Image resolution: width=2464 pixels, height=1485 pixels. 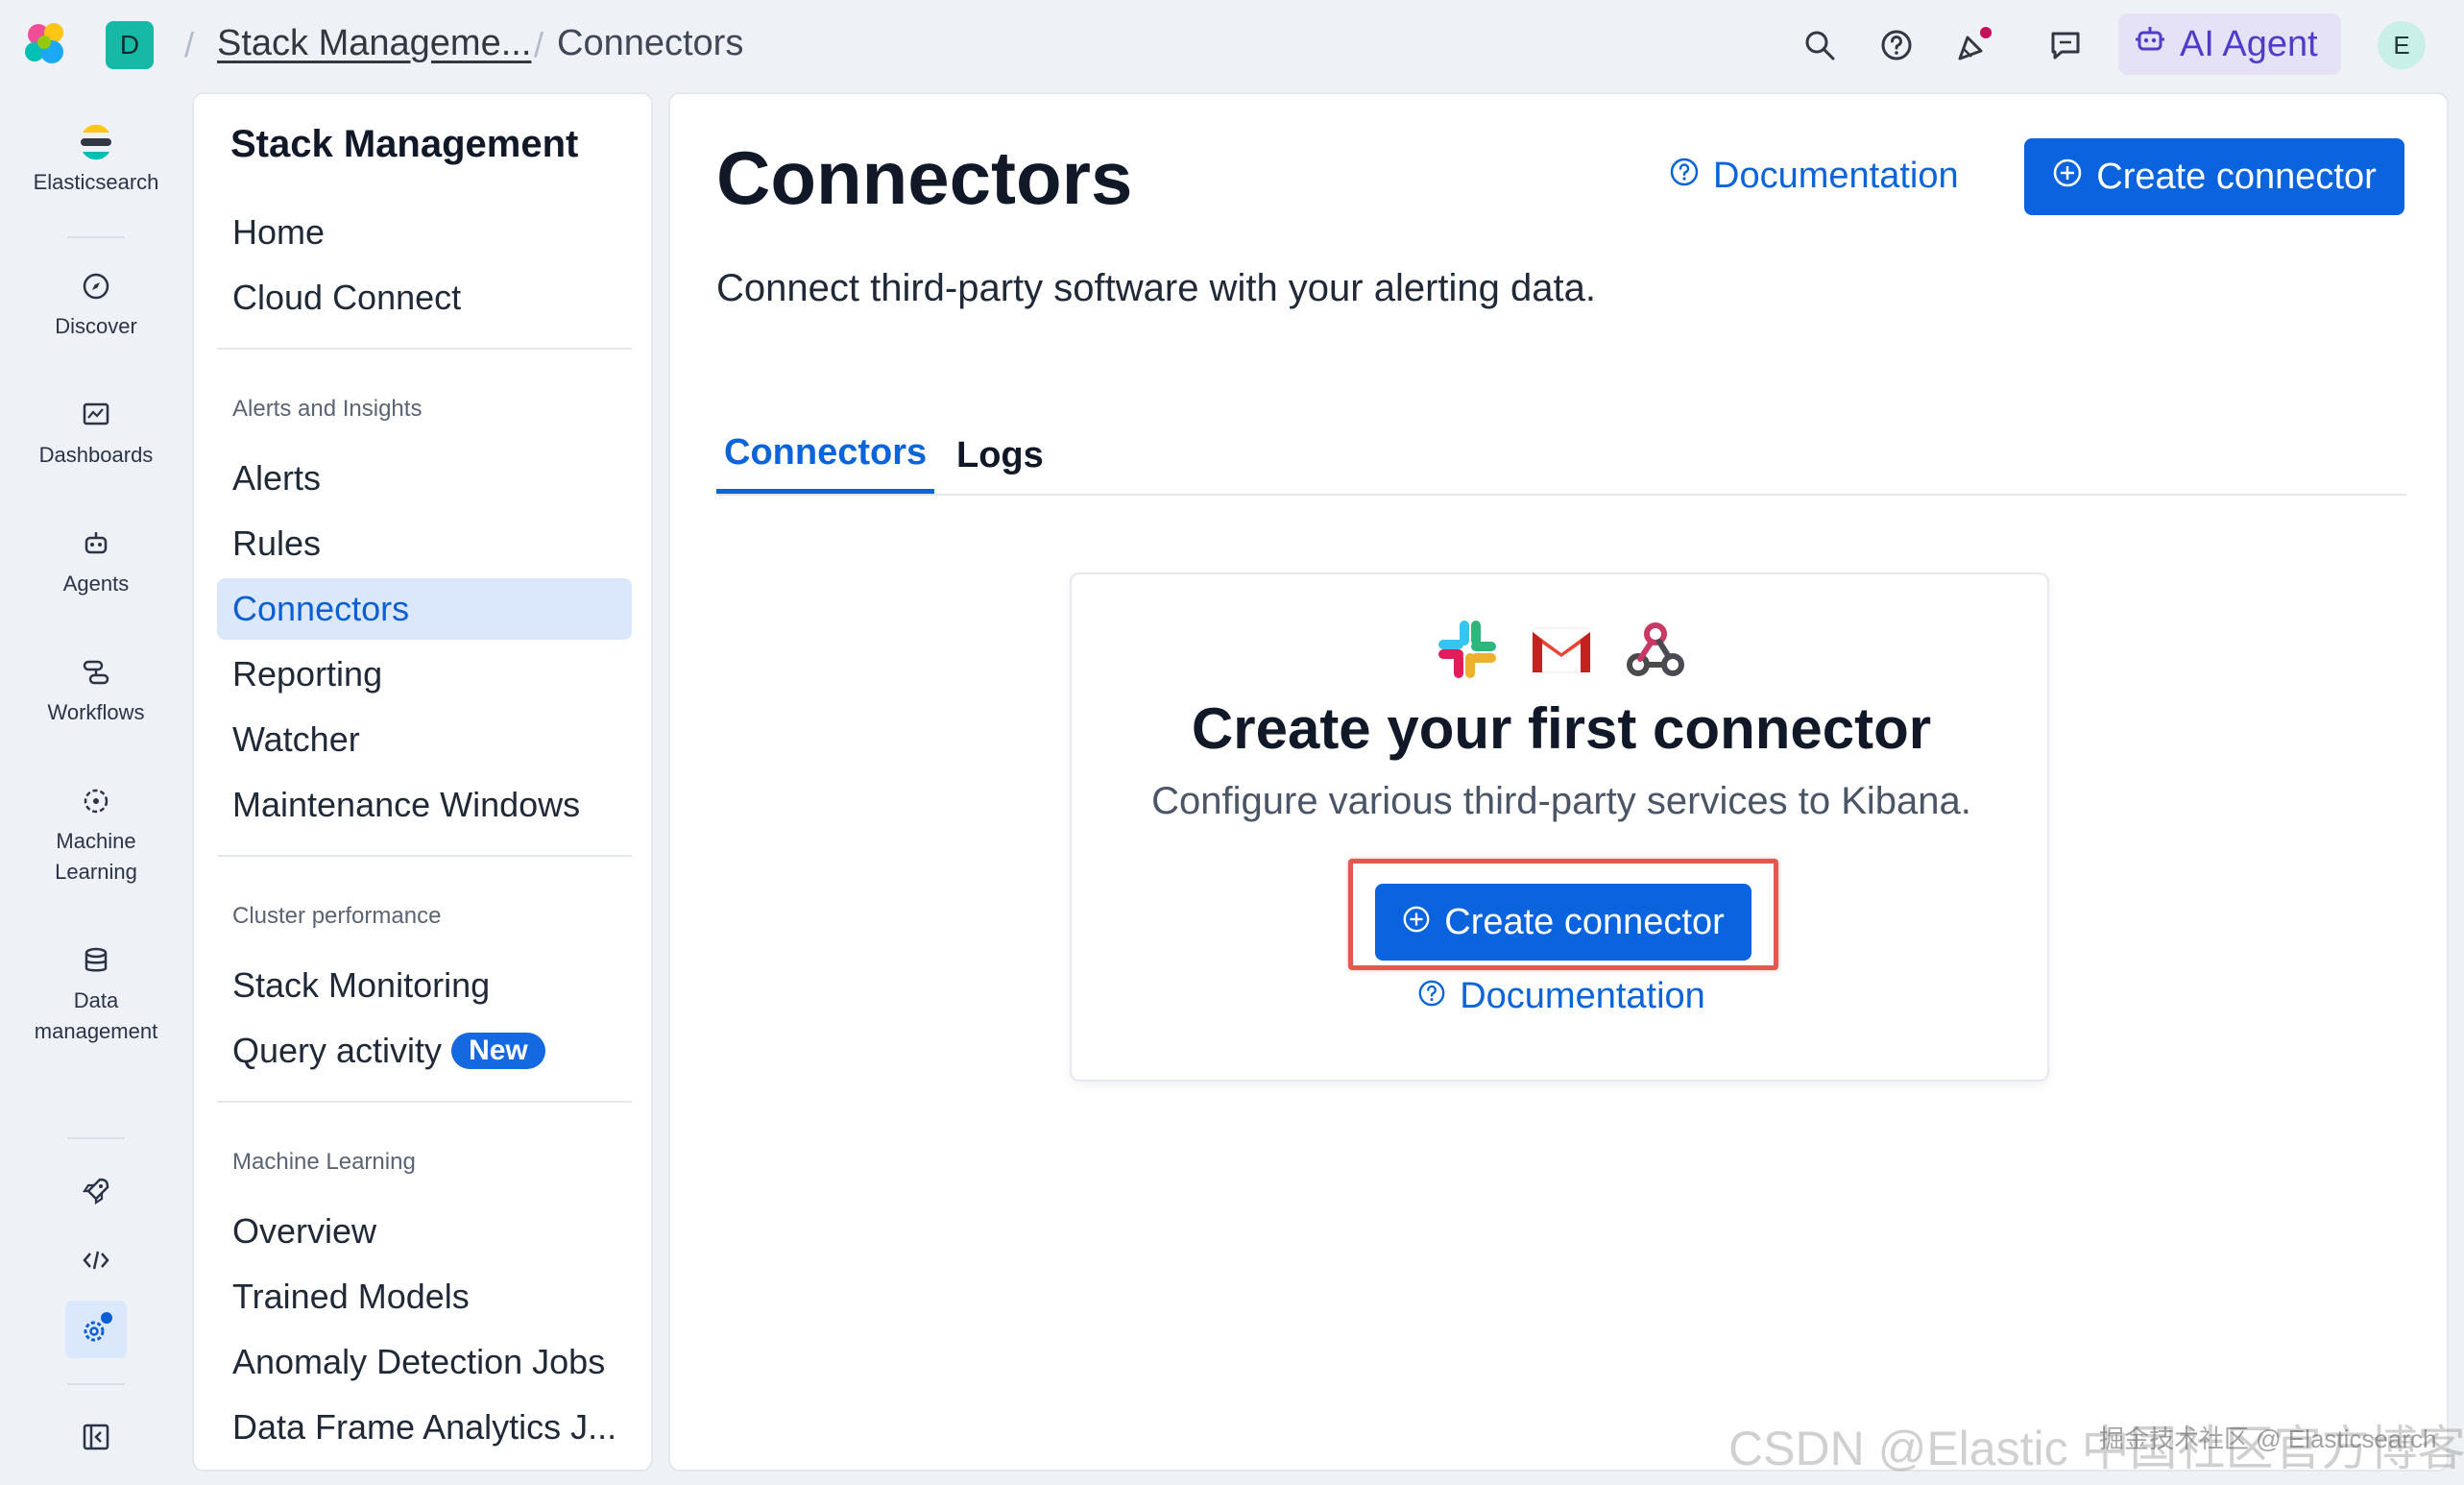 What do you see at coordinates (96, 856) in the screenshot?
I see `rail-label: Machine Learning` at bounding box center [96, 856].